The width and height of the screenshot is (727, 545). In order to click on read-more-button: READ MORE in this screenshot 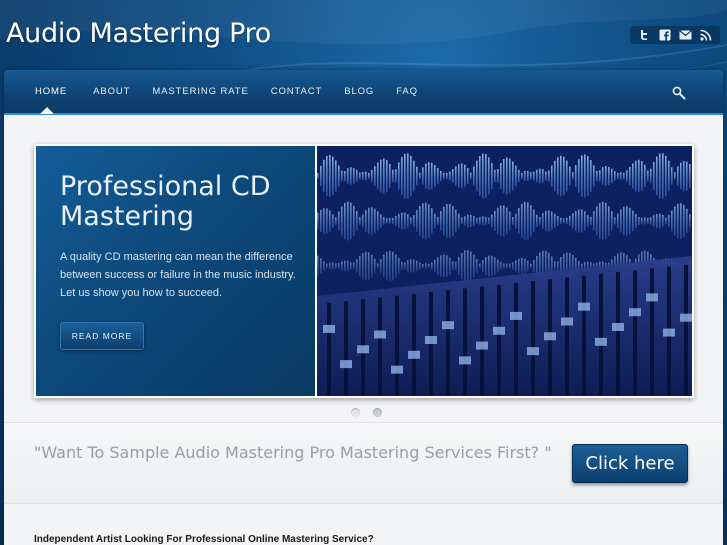, I will do `click(102, 336)`.